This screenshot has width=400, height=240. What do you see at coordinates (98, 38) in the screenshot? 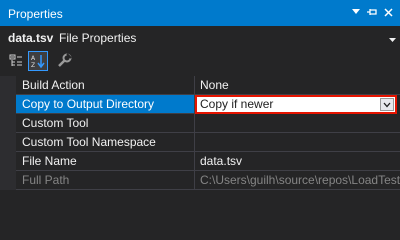
I see `selected-object-type: File Properties` at bounding box center [98, 38].